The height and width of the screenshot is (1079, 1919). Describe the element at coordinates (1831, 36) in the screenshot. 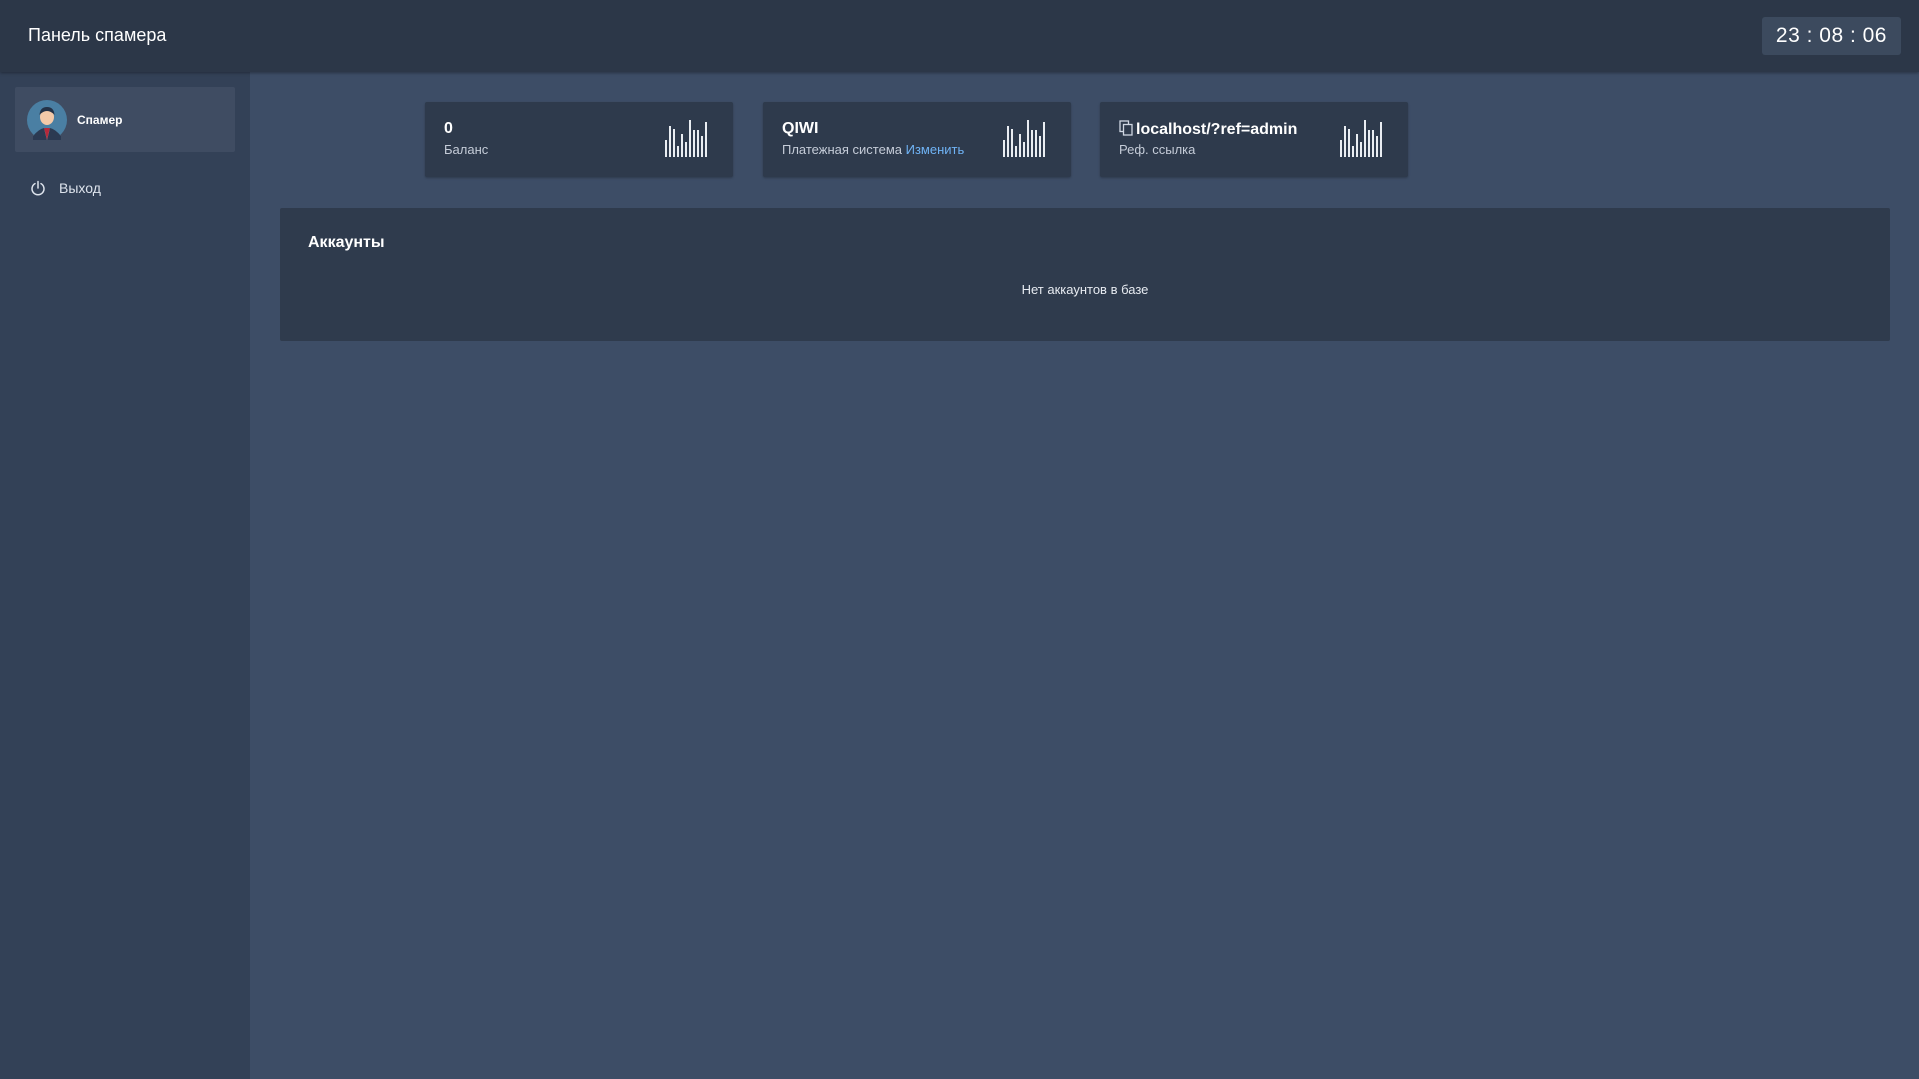

I see `clock: 23 : 08 : 06` at that location.